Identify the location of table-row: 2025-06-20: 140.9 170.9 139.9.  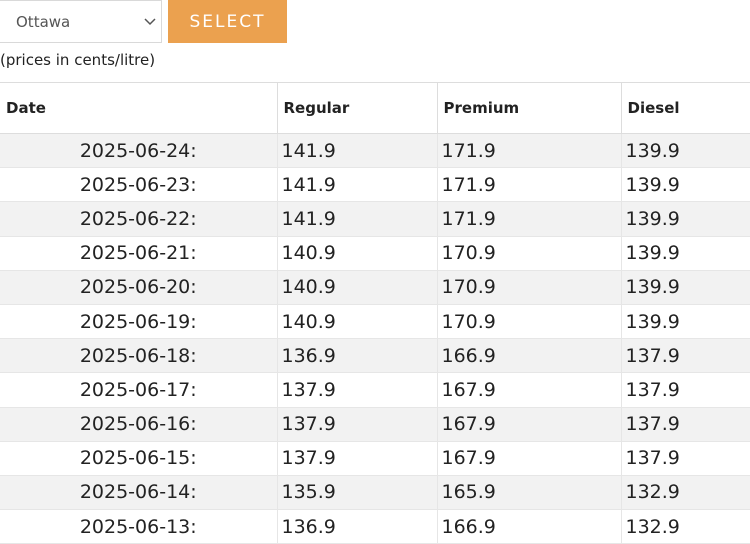
(375, 287).